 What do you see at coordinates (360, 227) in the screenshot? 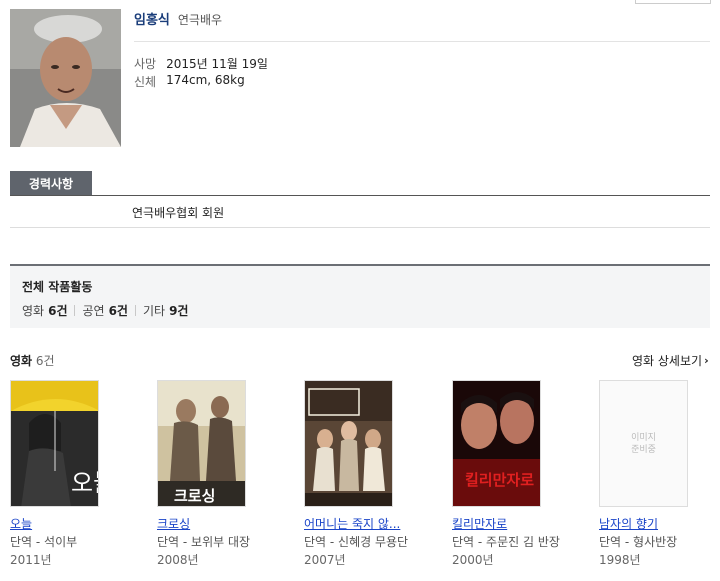
I see `career-bottom-divider` at bounding box center [360, 227].